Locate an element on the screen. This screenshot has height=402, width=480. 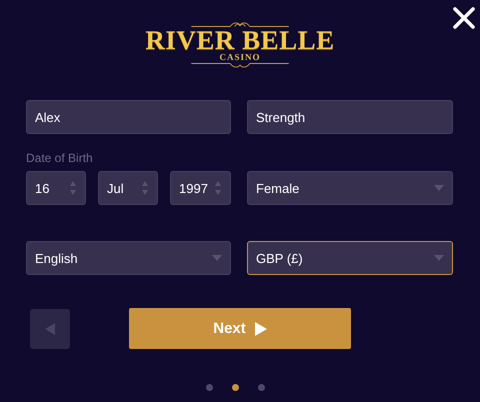
gender-dropdown: Female is located at coordinates (350, 188).